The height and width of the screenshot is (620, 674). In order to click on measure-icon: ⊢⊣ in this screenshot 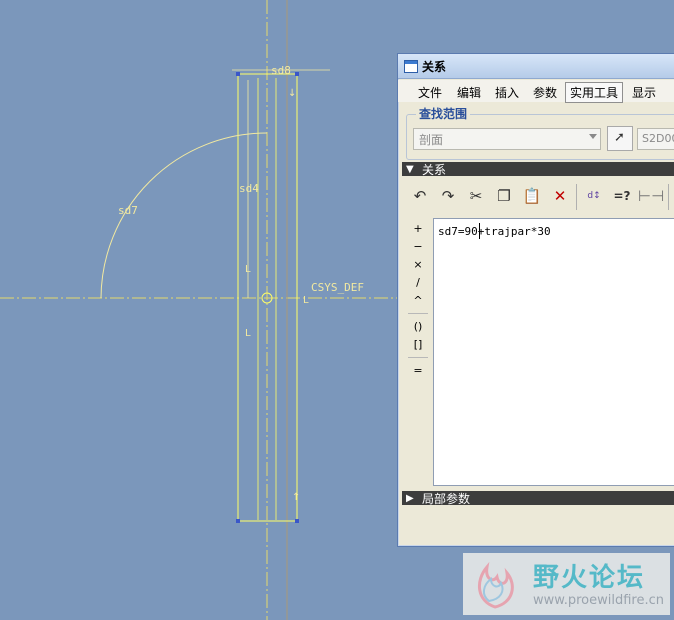, I will do `click(651, 196)`.